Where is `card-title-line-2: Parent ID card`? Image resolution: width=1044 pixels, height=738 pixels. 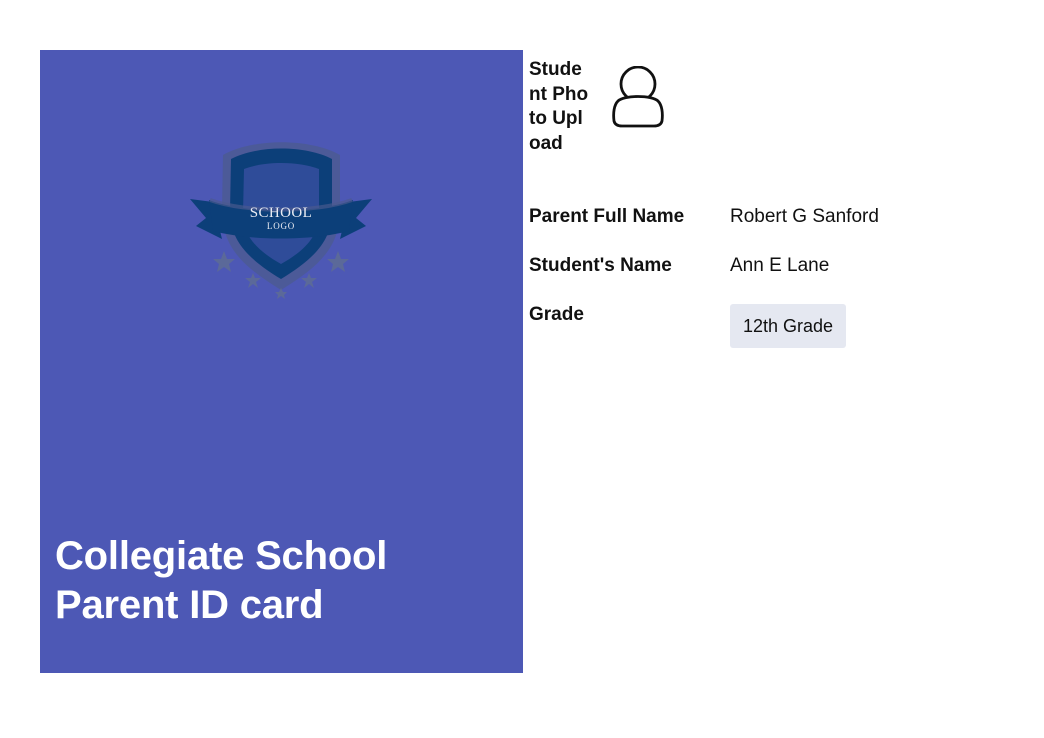 card-title-line-2: Parent ID card is located at coordinates (189, 605).